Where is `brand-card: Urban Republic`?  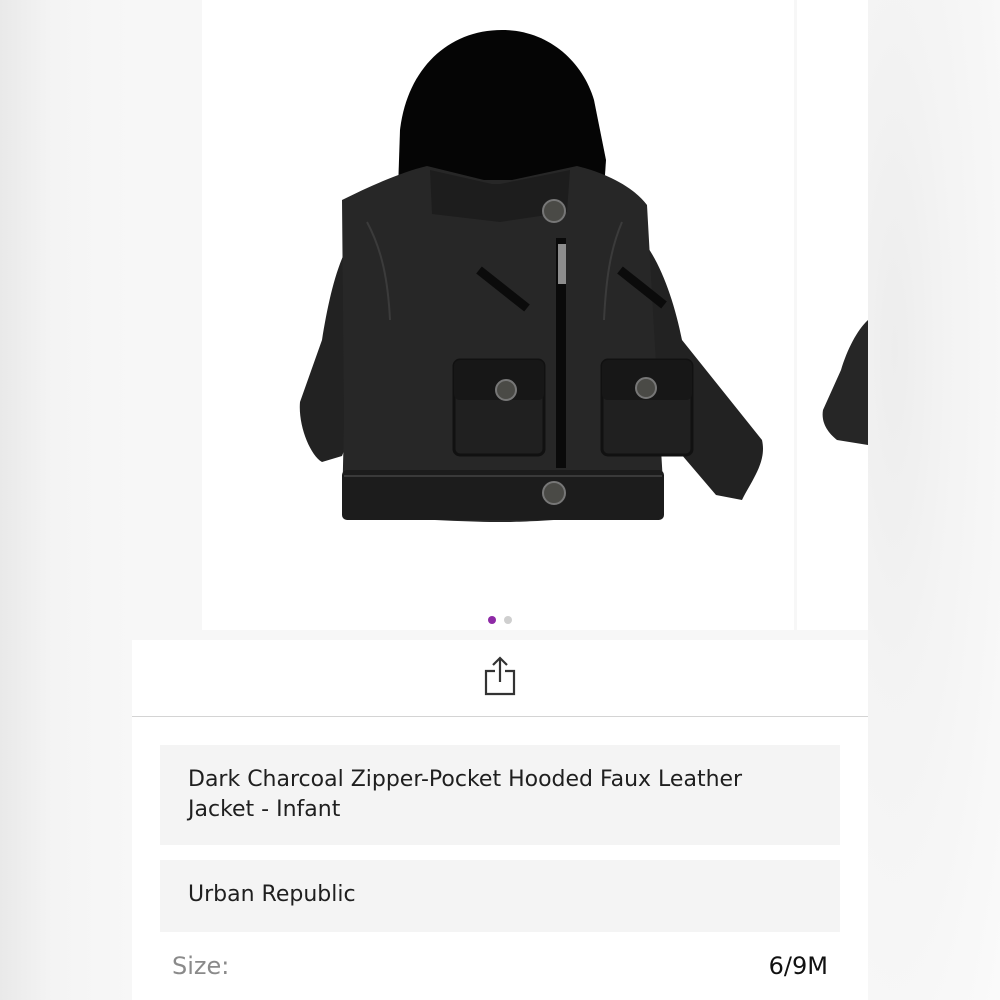 brand-card: Urban Republic is located at coordinates (500, 896).